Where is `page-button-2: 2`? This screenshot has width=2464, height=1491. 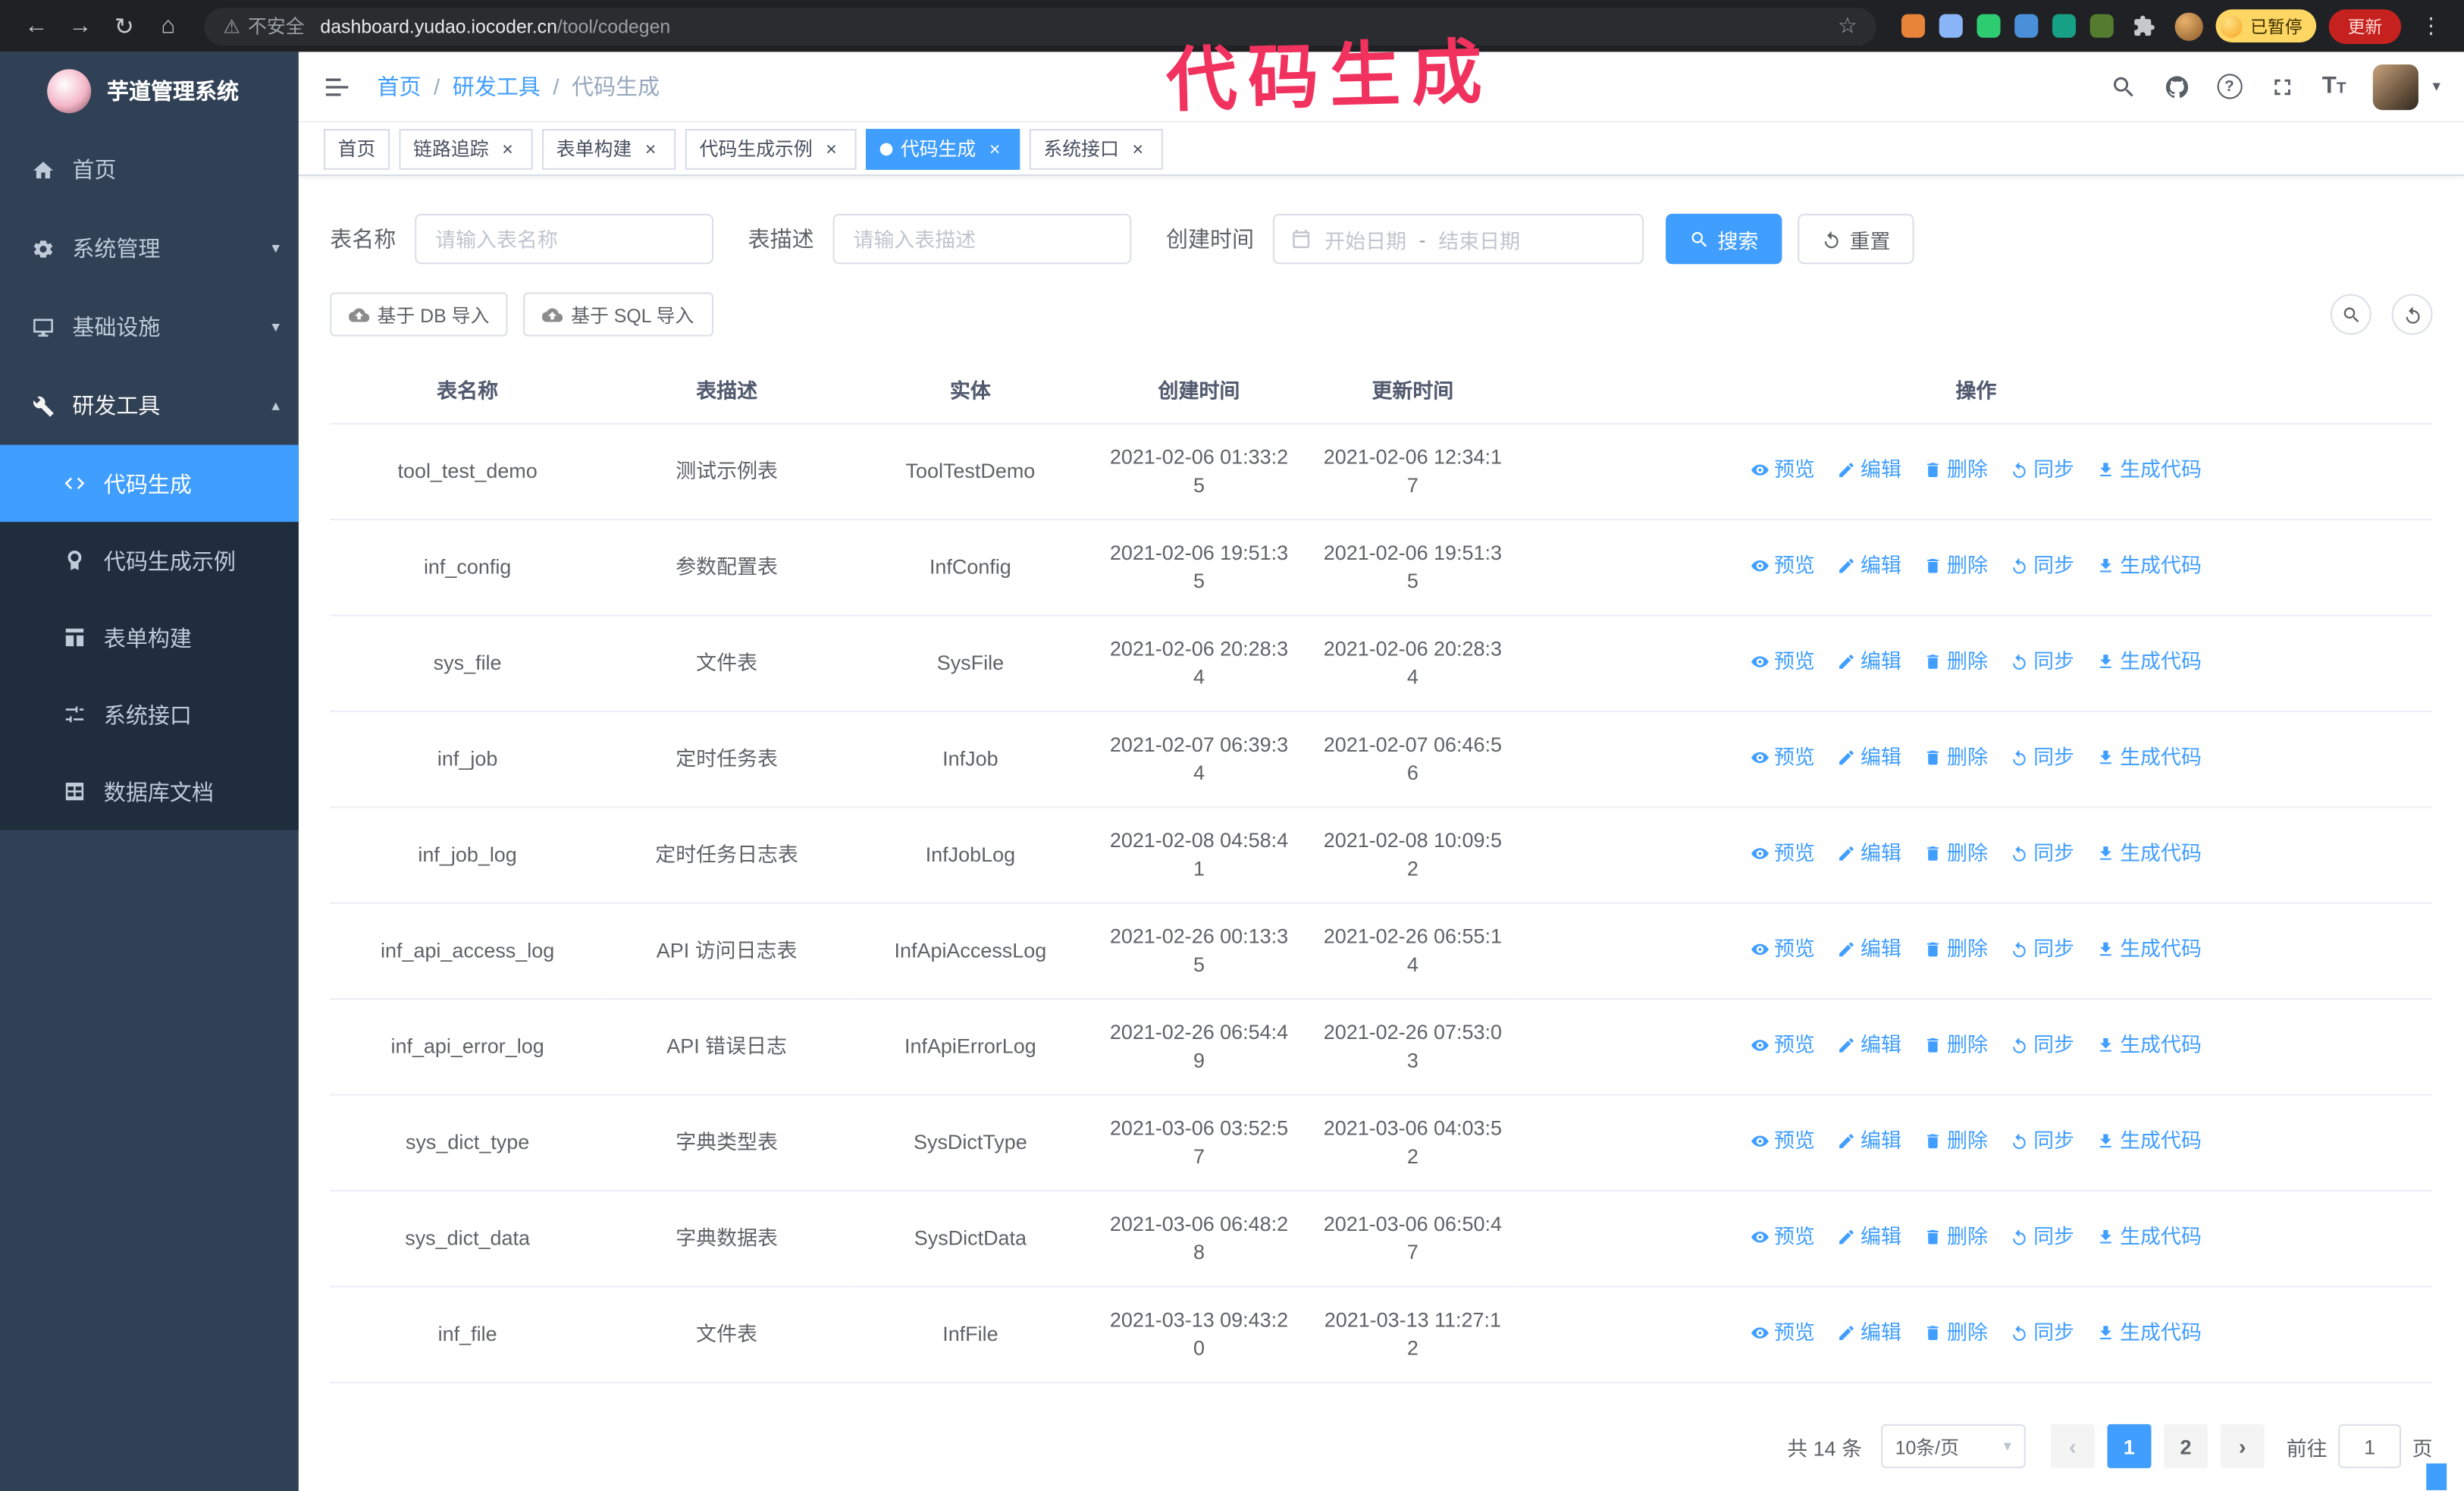 page-button-2: 2 is located at coordinates (2186, 1446).